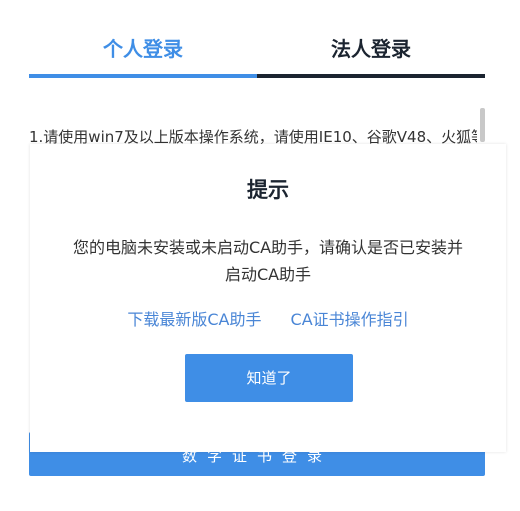 The width and height of the screenshot is (520, 511). I want to click on scrollbar-thumb, so click(482, 125).